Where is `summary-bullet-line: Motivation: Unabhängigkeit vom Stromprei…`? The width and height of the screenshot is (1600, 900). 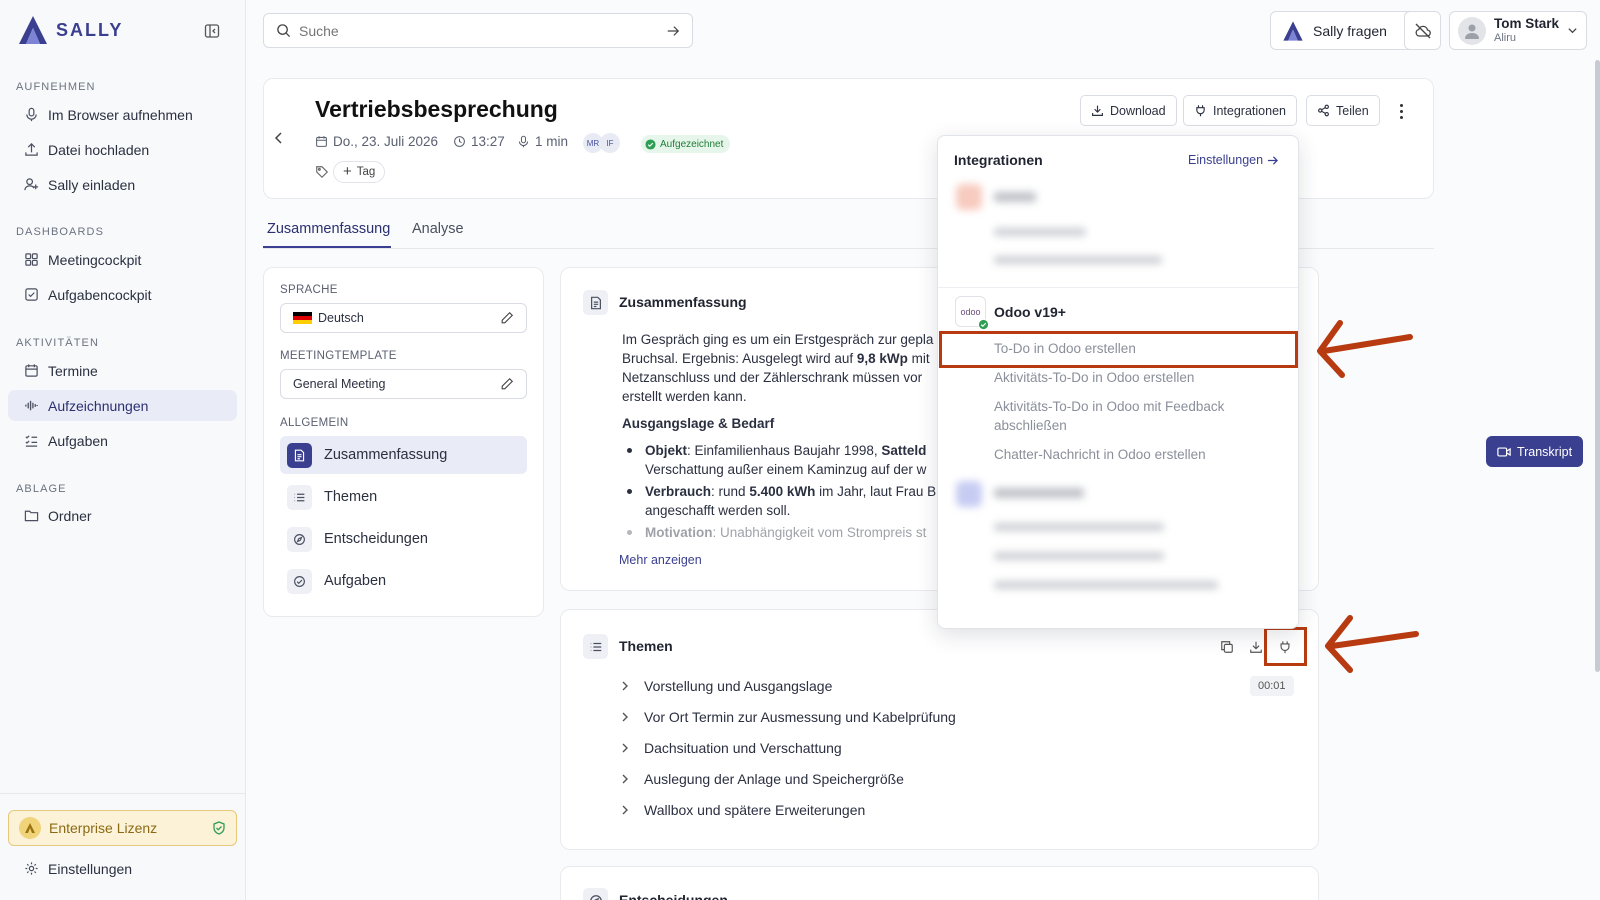 summary-bullet-line: Motivation: Unabhängigkeit vom Stromprei… is located at coordinates (785, 533).